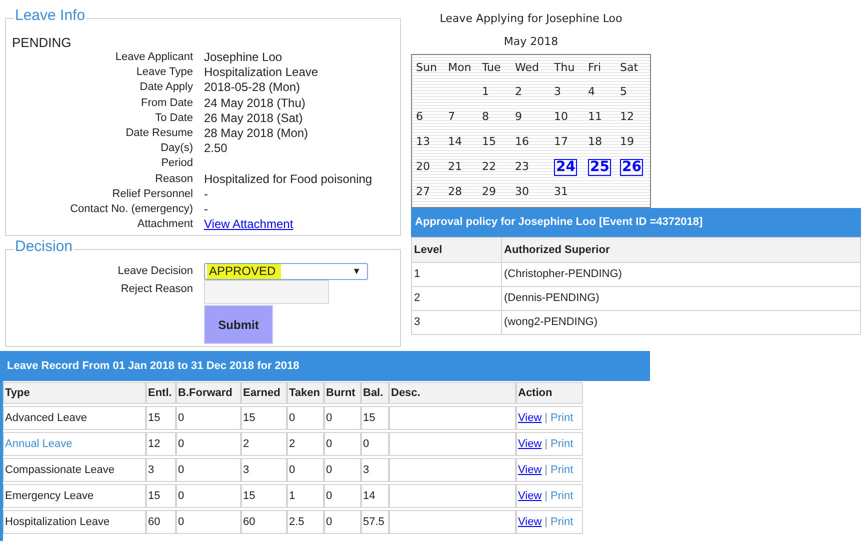 This screenshot has height=545, width=863. I want to click on weekday-label: Tue, so click(491, 68).